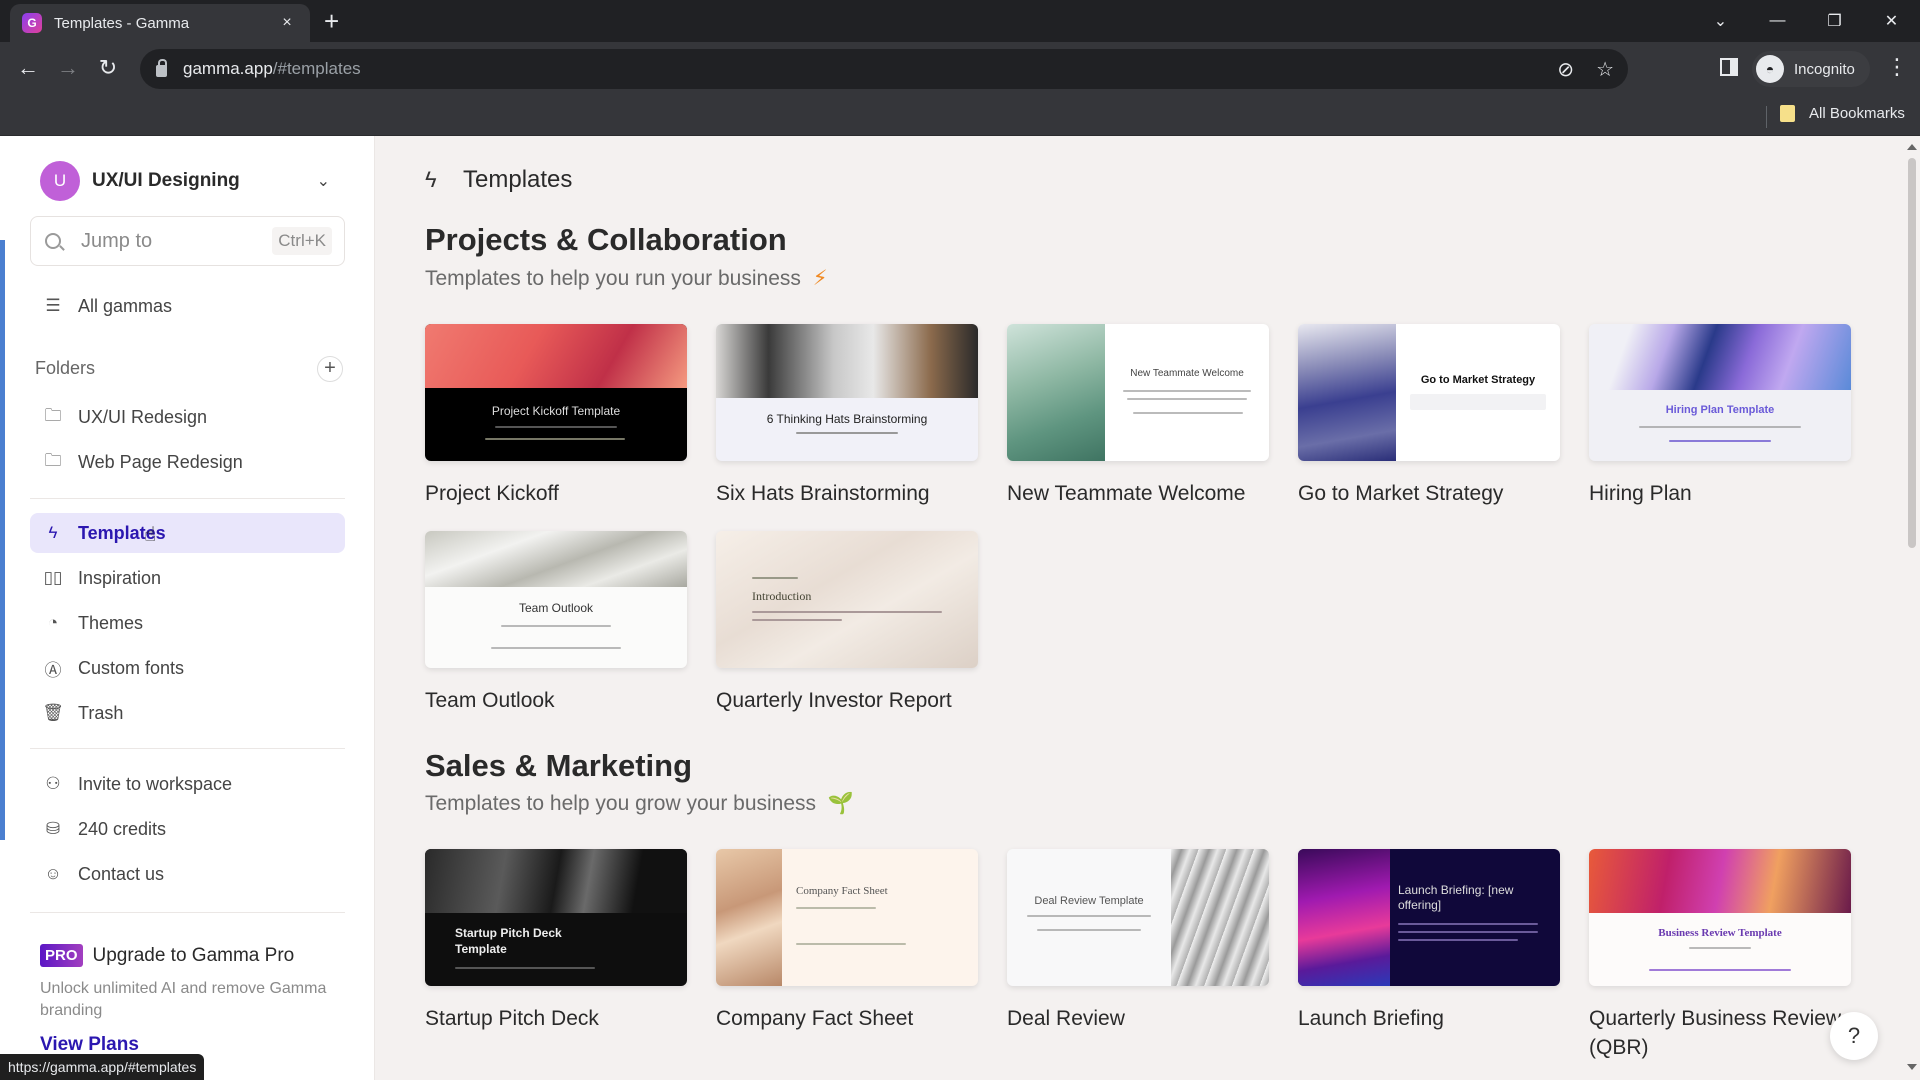  I want to click on sidebar-item-folder-web-page-redesign: 🗀 Web Page Redesign, so click(187, 462).